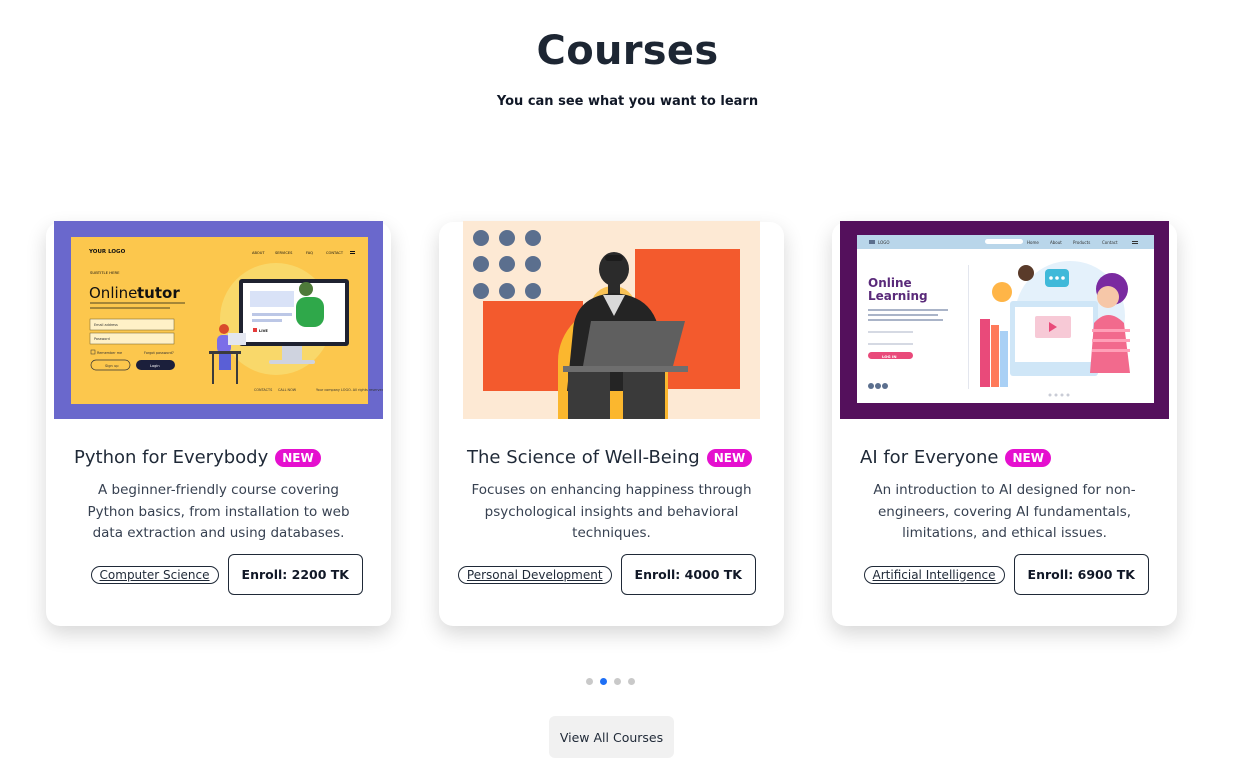 The image size is (1255, 771). What do you see at coordinates (898, 296) in the screenshot?
I see `svg-text: Learning` at bounding box center [898, 296].